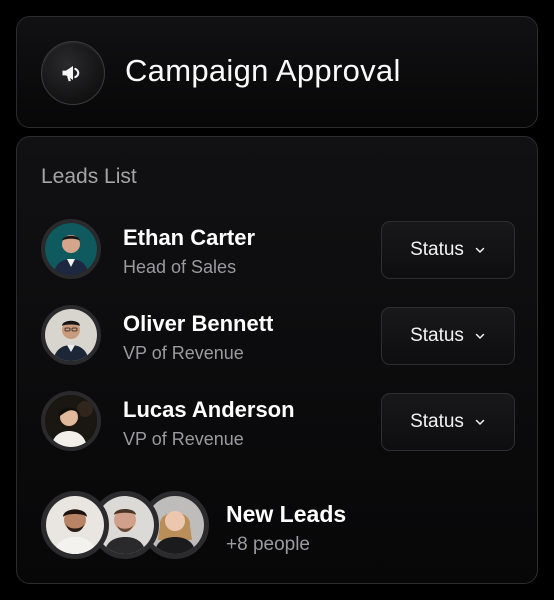 The height and width of the screenshot is (600, 554). What do you see at coordinates (189, 237) in the screenshot?
I see `lead-name: Ethan Carter` at bounding box center [189, 237].